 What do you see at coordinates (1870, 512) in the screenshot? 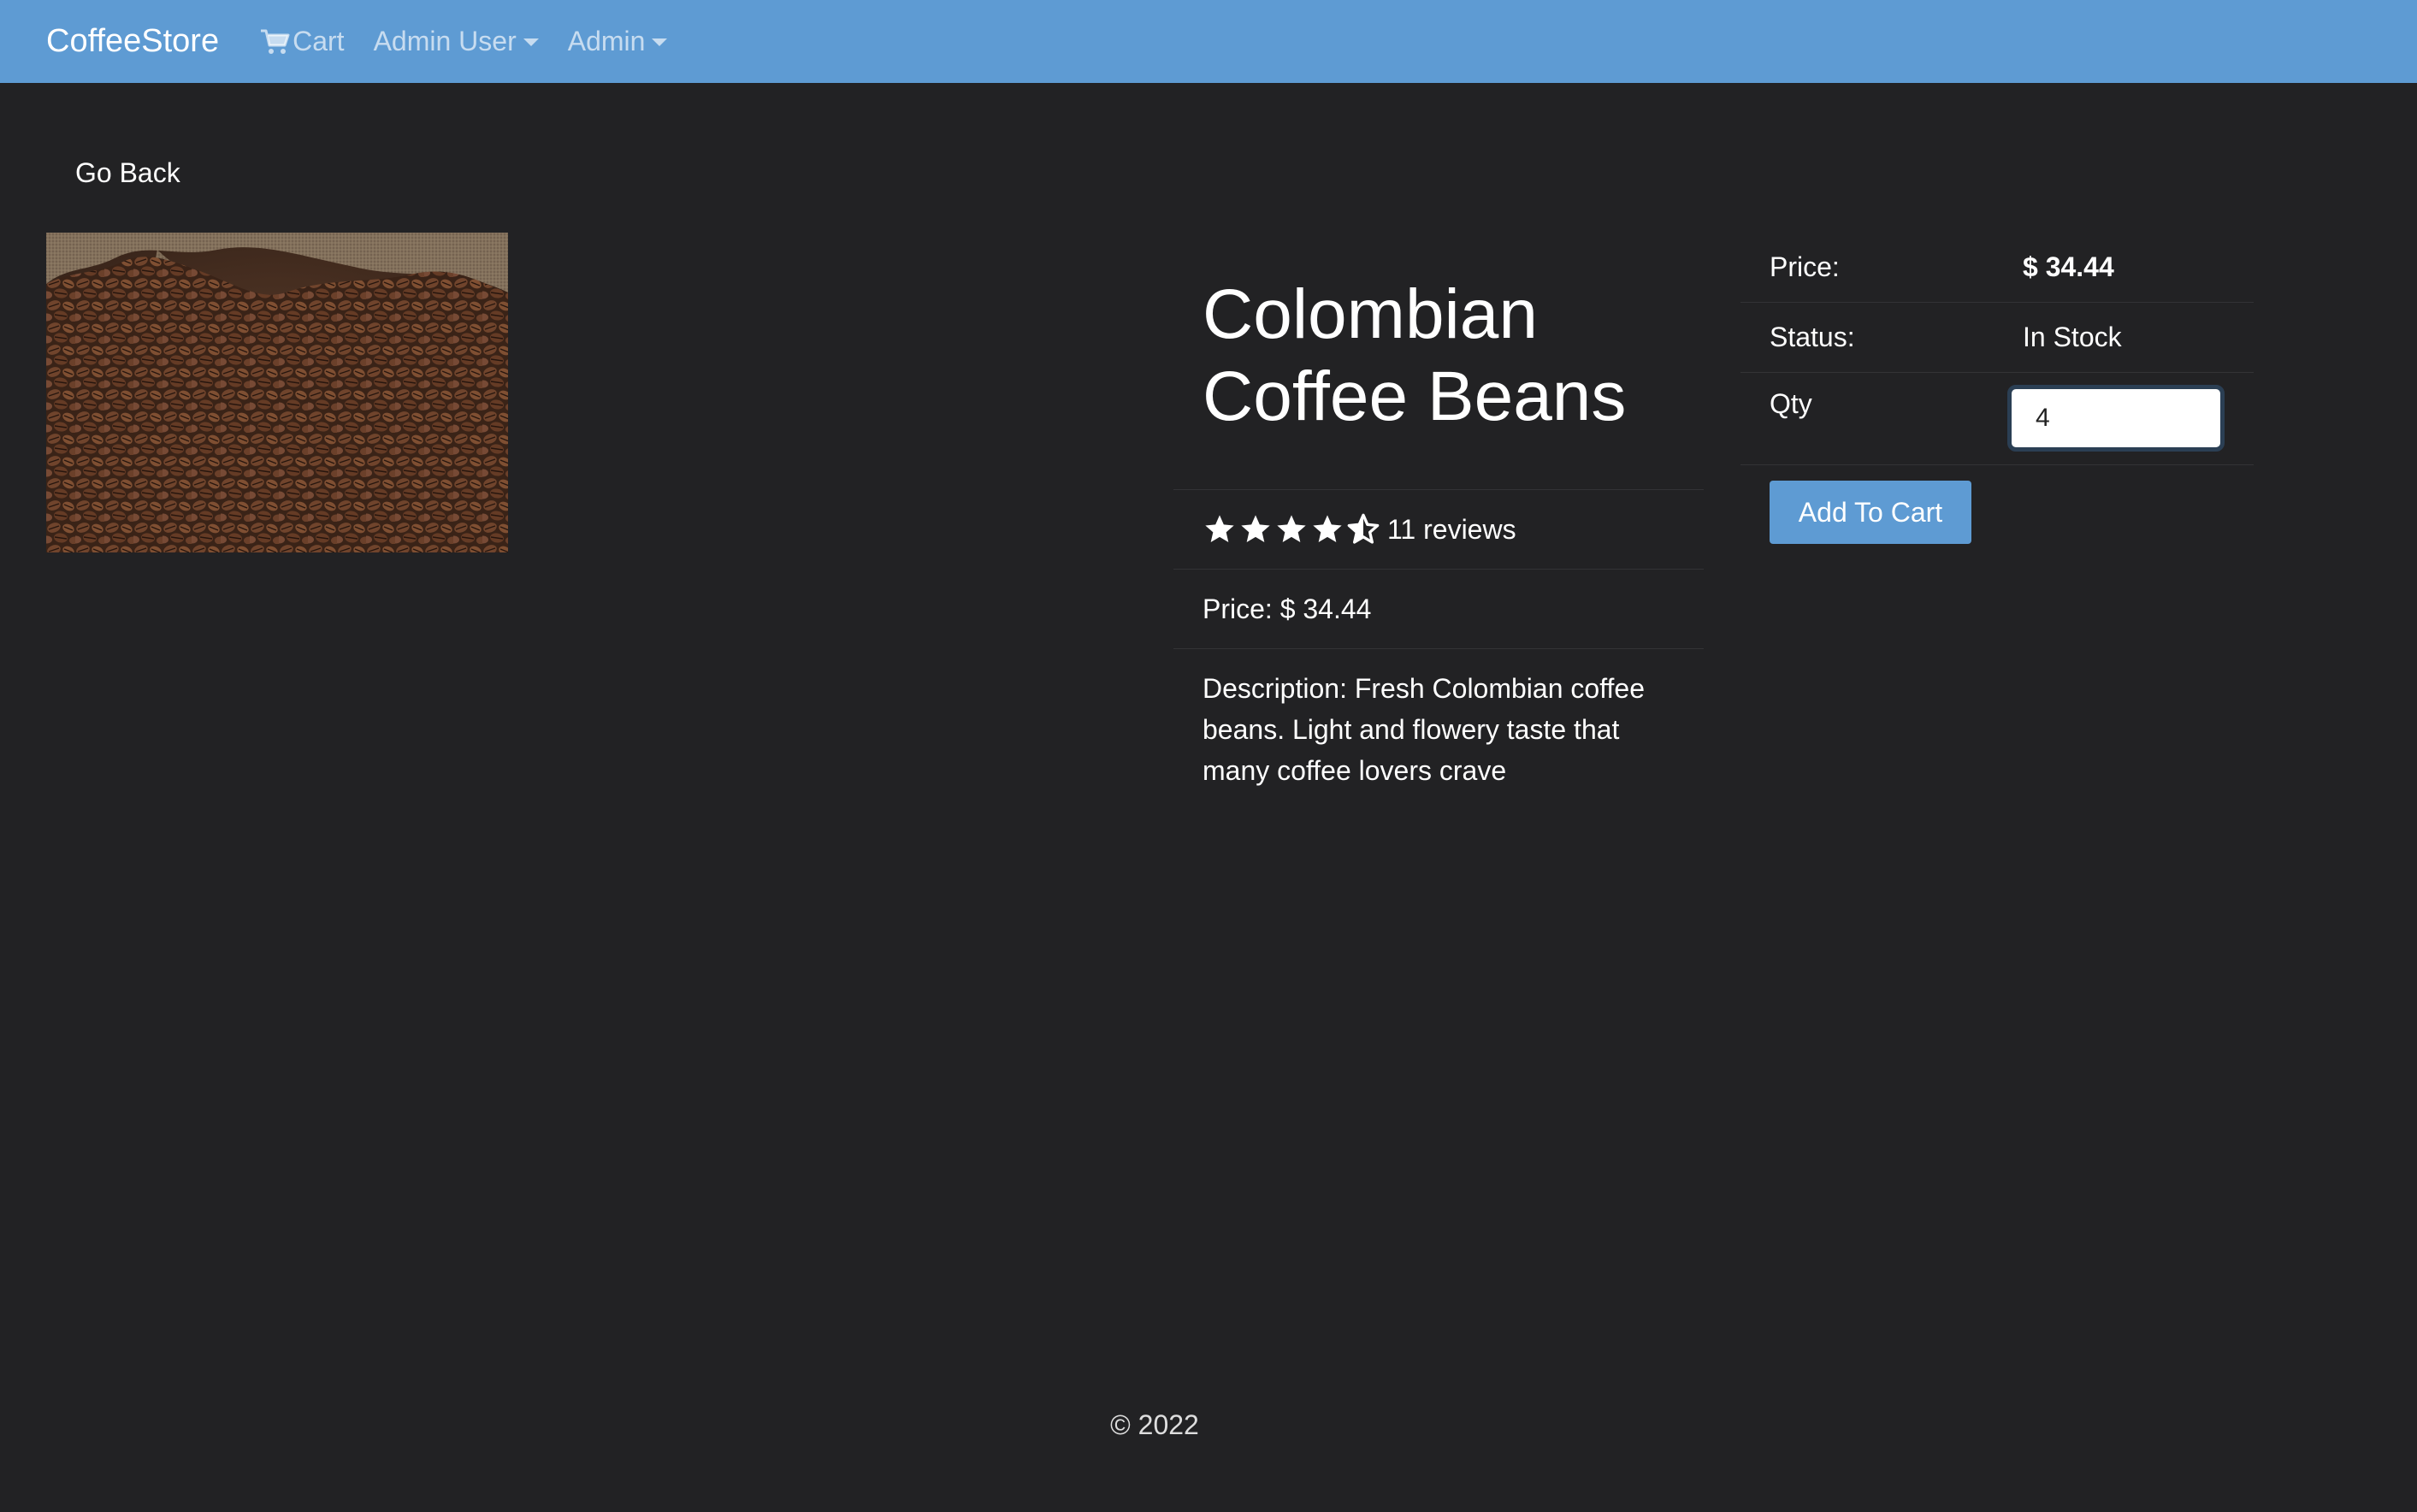
I see `add-to-cart-button: Add To Cart` at bounding box center [1870, 512].